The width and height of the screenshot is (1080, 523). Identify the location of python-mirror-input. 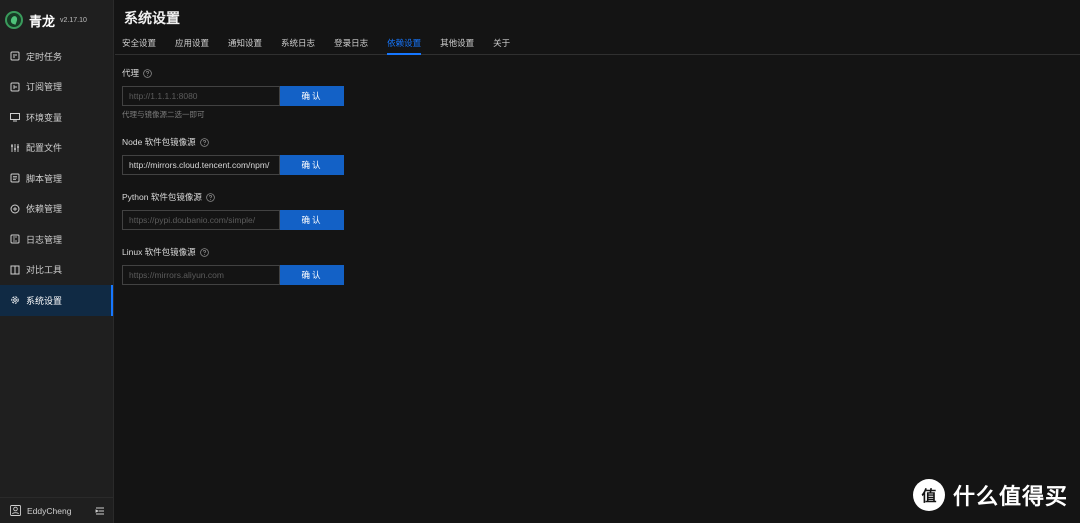
(201, 220).